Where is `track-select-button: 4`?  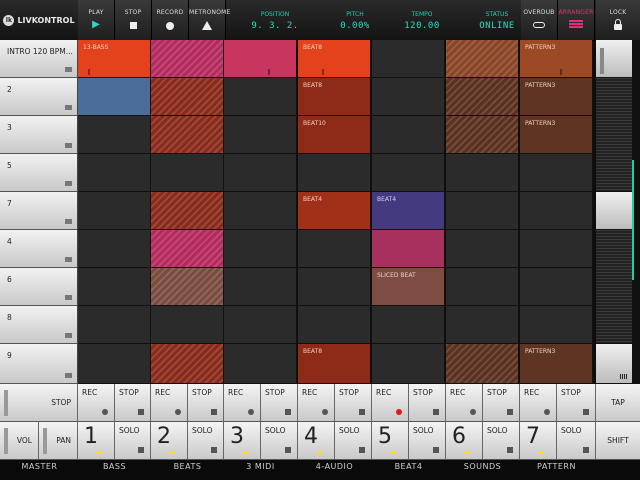 track-select-button: 4 is located at coordinates (316, 441).